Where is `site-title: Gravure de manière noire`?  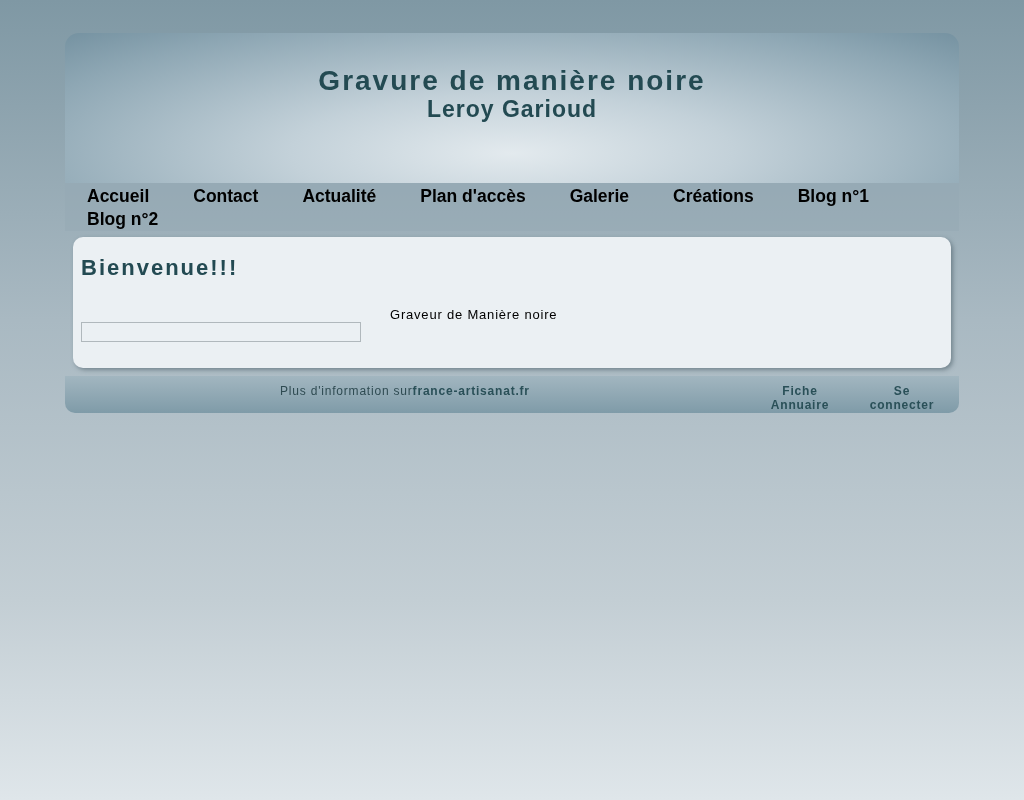
site-title: Gravure de manière noire is located at coordinates (512, 81).